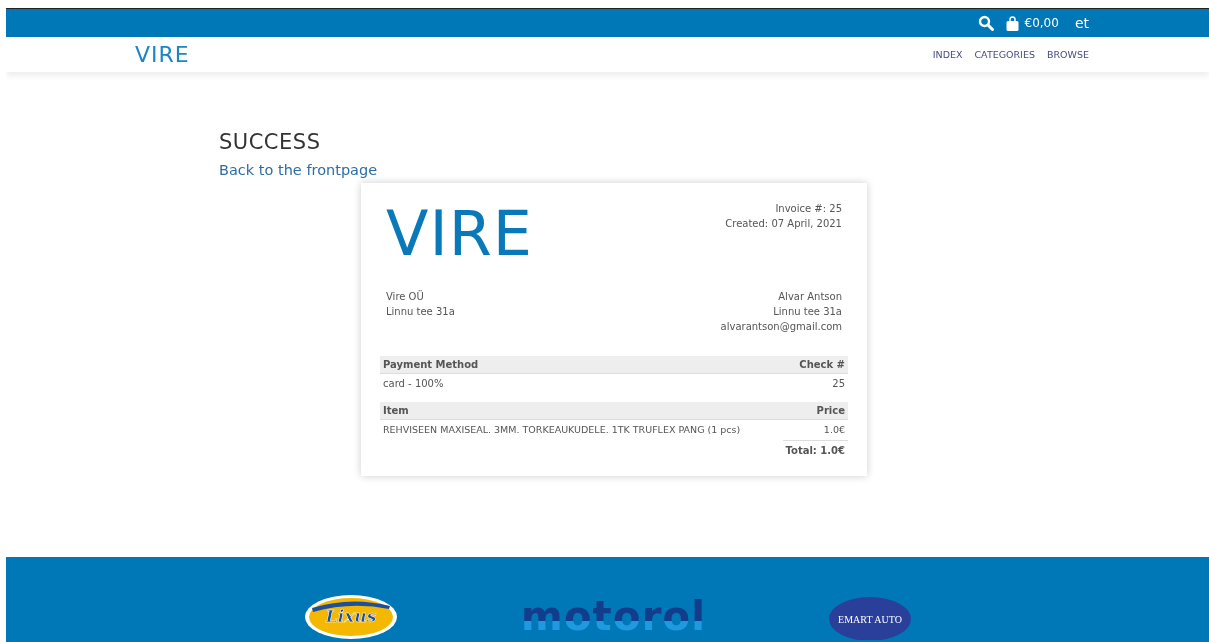 This screenshot has height=642, width=1209. I want to click on brand-logo: Lixus, so click(350, 617).